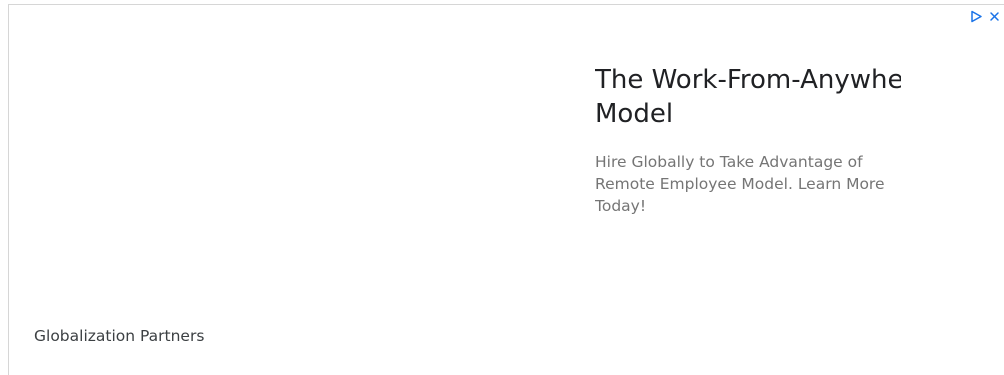  I want to click on advertiser-name: Globalization Partners, so click(119, 336).